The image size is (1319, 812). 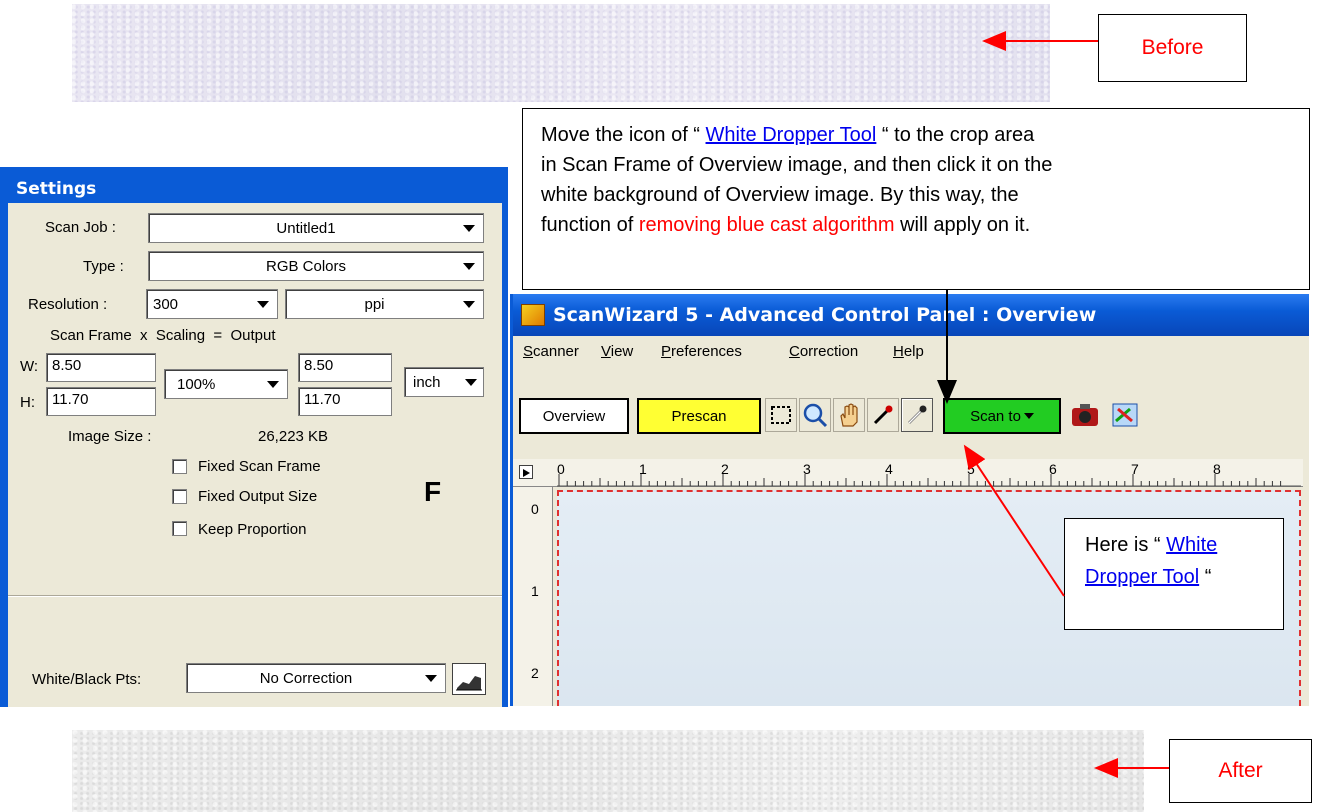 What do you see at coordinates (212, 304) in the screenshot?
I see `resolution-dropdown: 300` at bounding box center [212, 304].